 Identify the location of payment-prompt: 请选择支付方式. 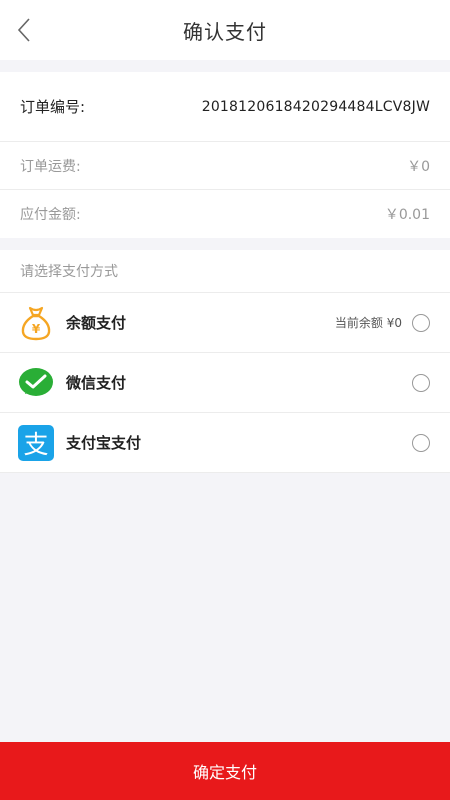
(225, 271).